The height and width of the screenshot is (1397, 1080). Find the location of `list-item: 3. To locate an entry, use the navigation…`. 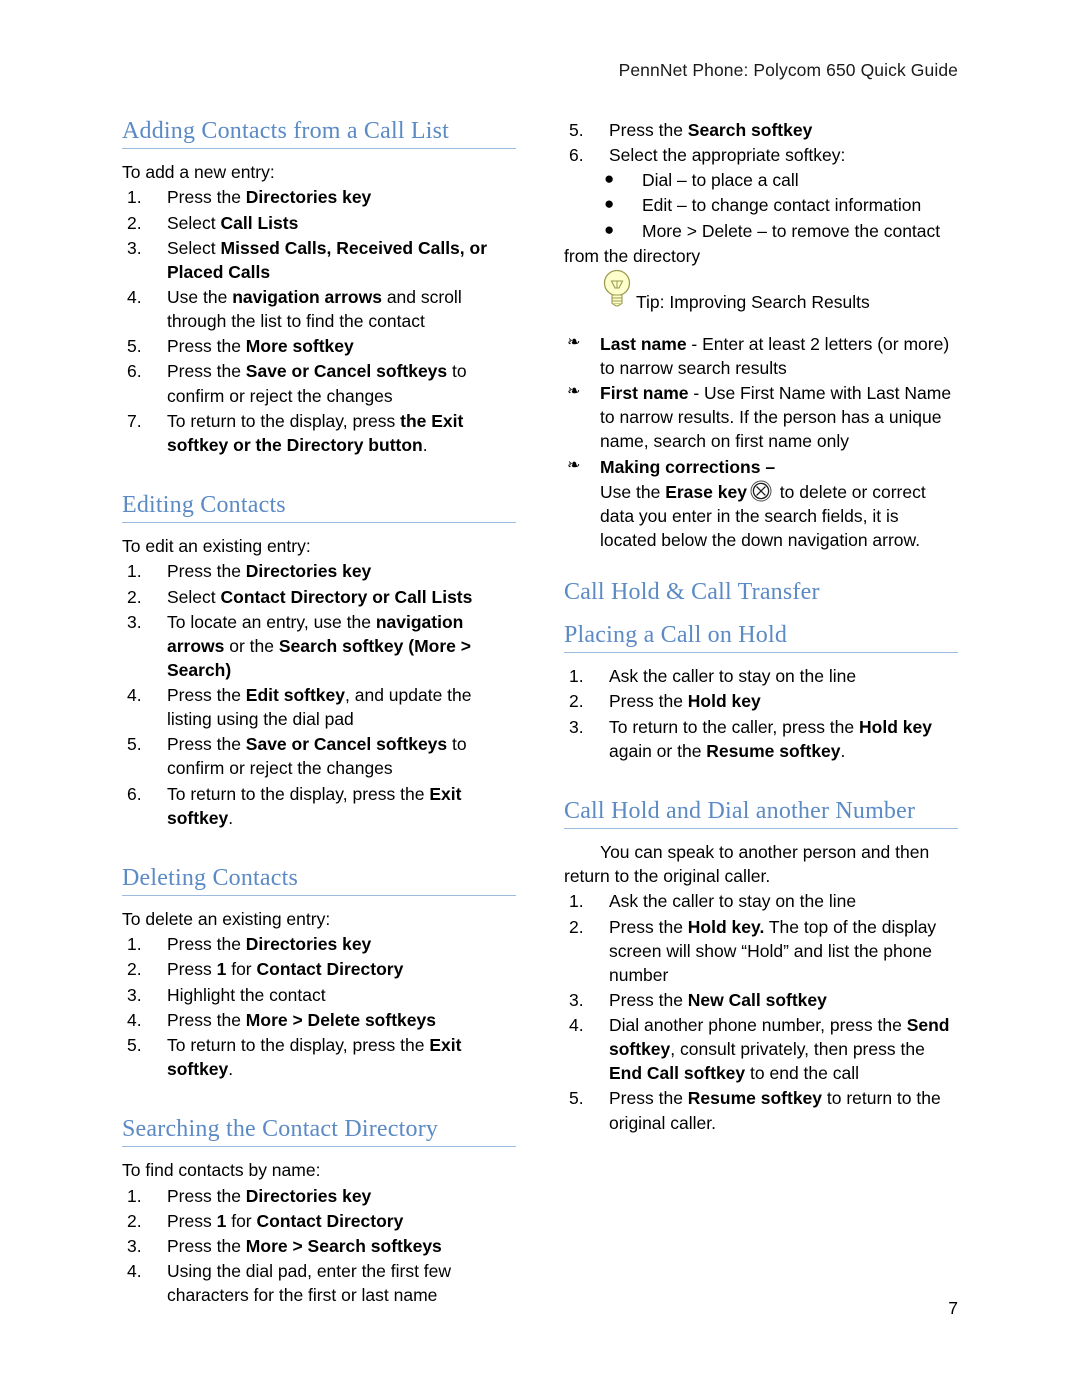

list-item: 3. To locate an entry, use the navigation… is located at coordinates (319, 646).